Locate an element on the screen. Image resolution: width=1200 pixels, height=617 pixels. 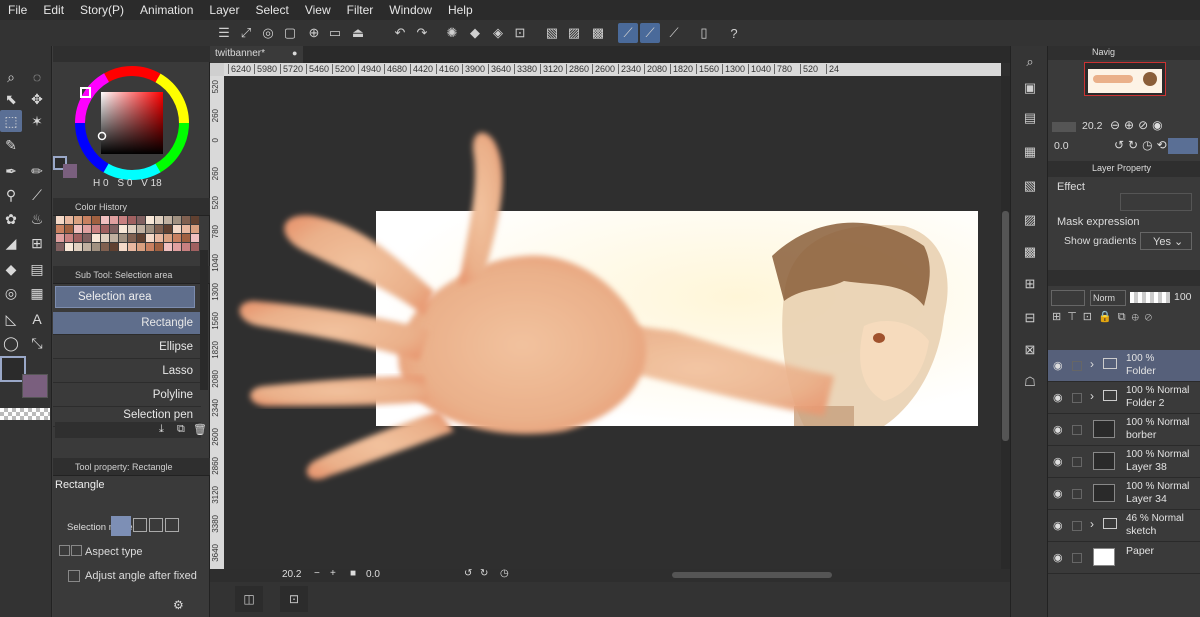
menu-edit: Edit is located at coordinates (53, 10).